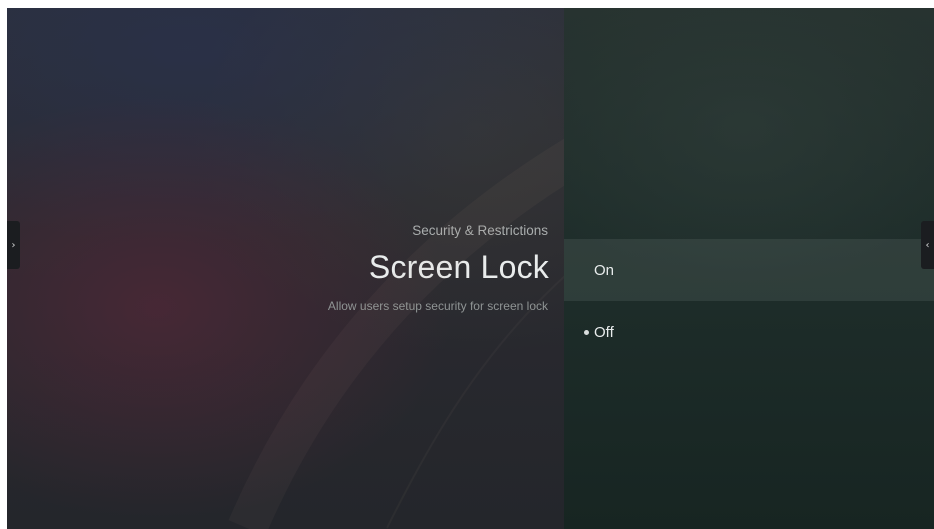 Image resolution: width=934 pixels, height=529 pixels. I want to click on option-off: Off, so click(749, 332).